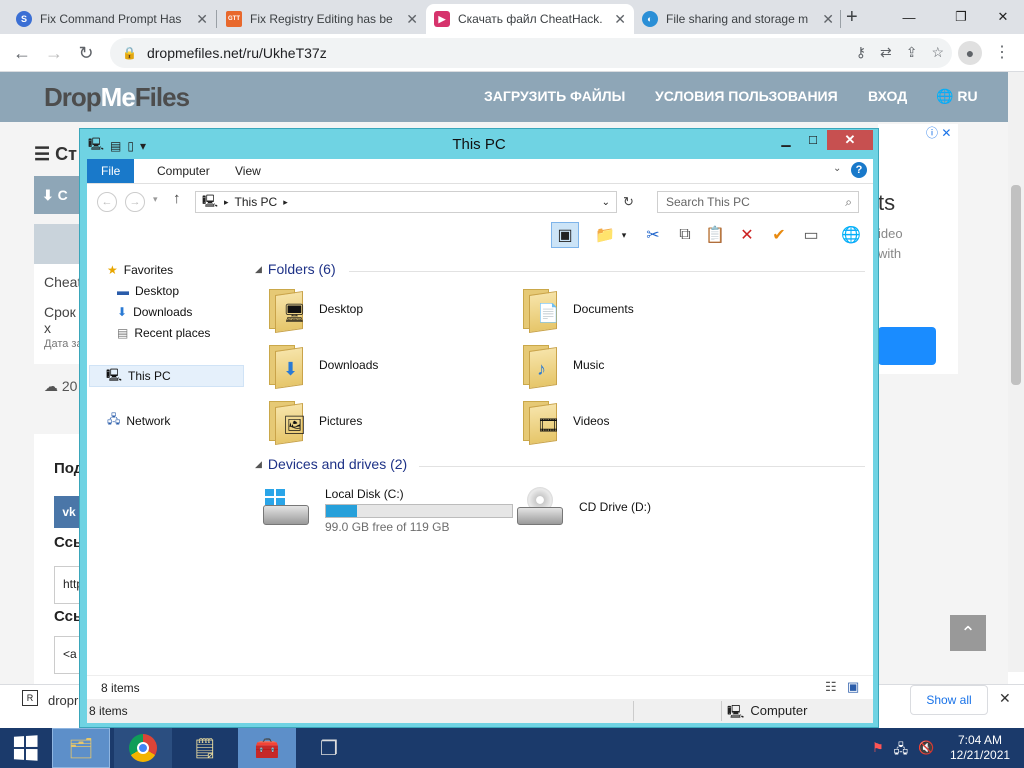 This screenshot has height=768, width=1024. I want to click on nav-upload-files: ЗАГРУЗИТЬ ФАЙЛЫ, so click(554, 96).